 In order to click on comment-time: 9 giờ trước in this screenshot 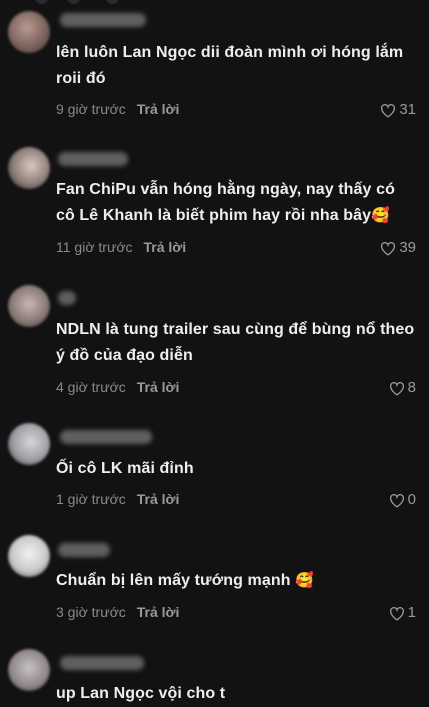, I will do `click(91, 109)`.